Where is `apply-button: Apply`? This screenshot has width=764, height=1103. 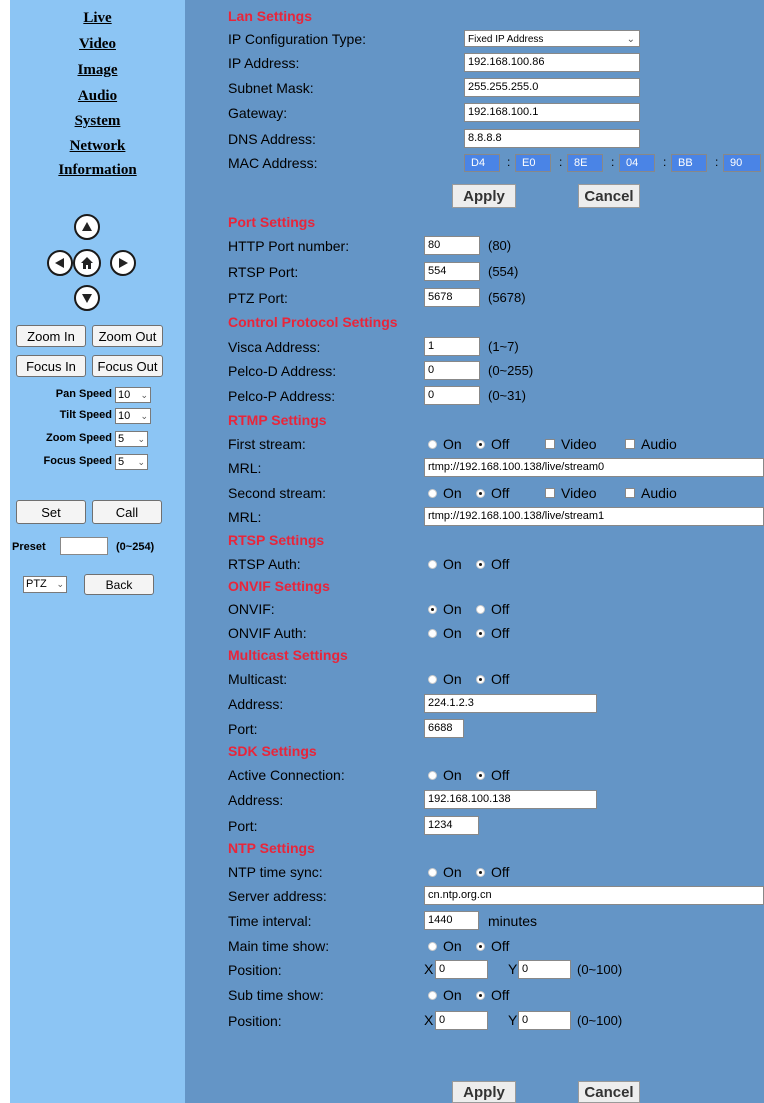 apply-button: Apply is located at coordinates (484, 1092).